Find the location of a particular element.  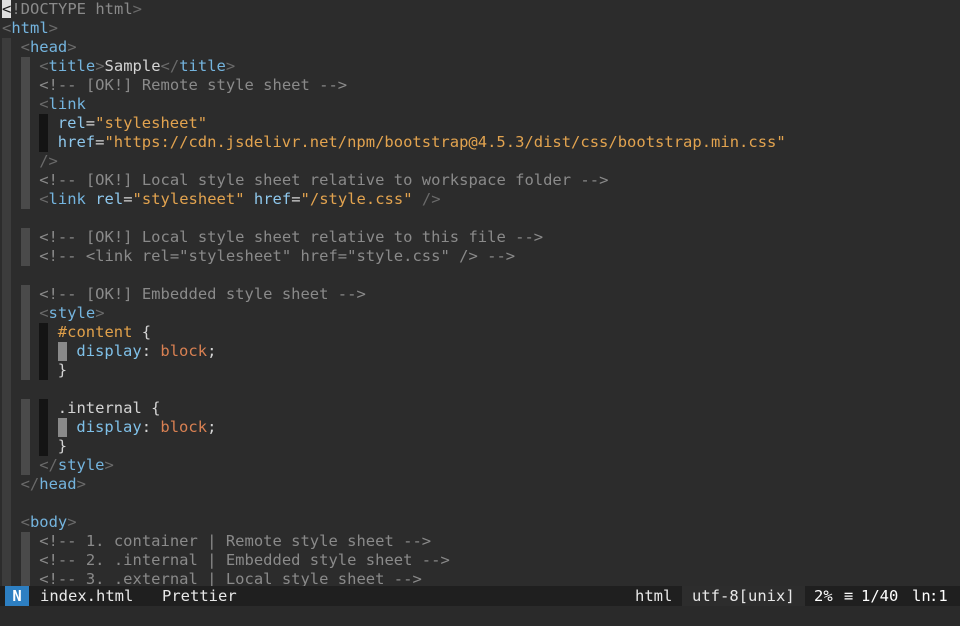

status-encoding: utf-8[unix] is located at coordinates (743, 596).